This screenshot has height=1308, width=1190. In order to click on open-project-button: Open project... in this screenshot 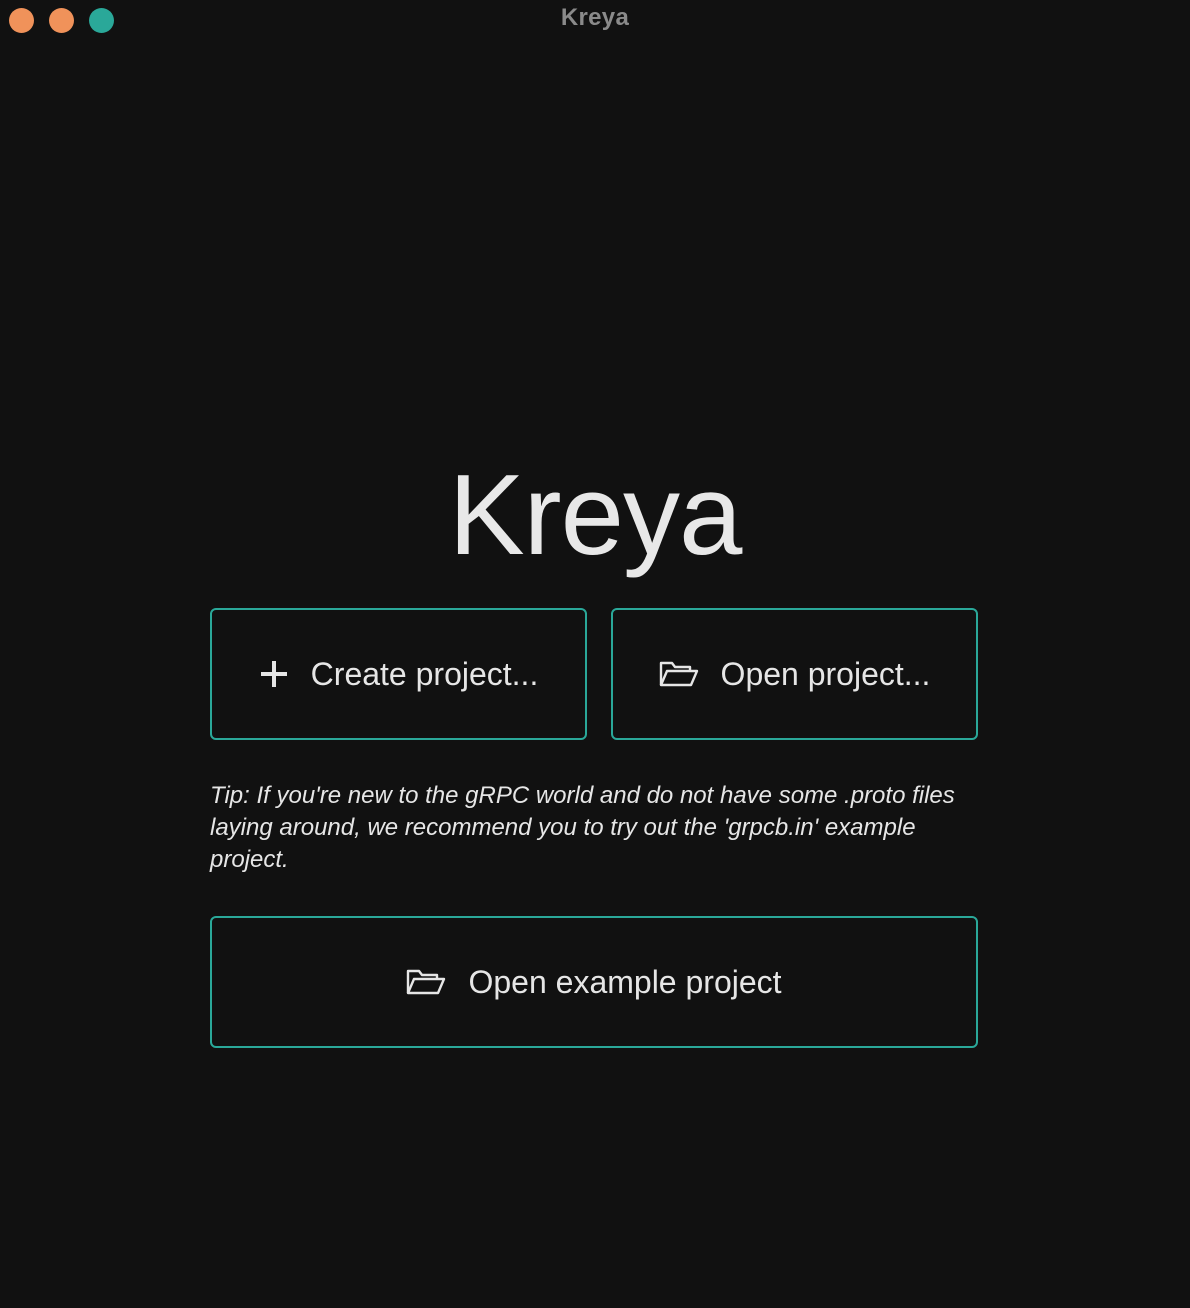, I will do `click(794, 674)`.